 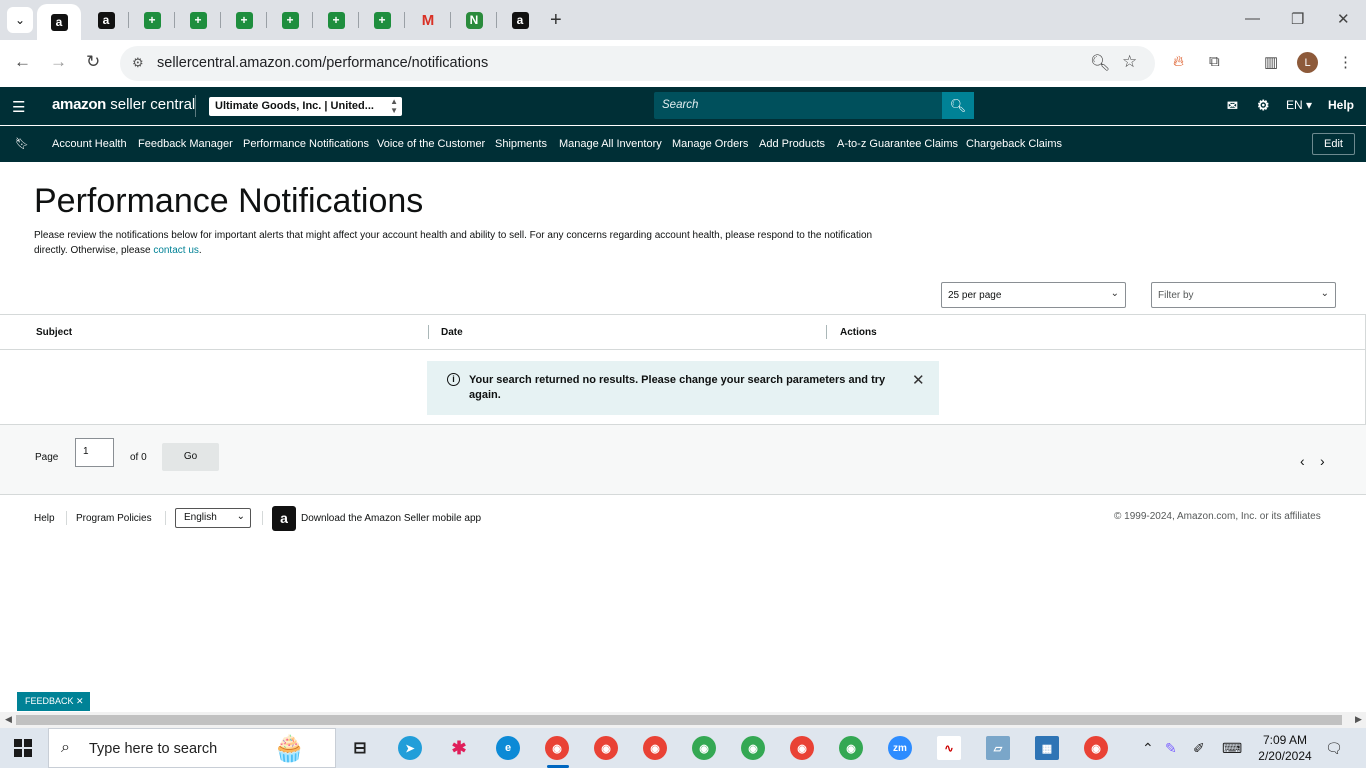 I want to click on nav-item-voice-of-the-customer: Voice of the Customer, so click(x=431, y=144).